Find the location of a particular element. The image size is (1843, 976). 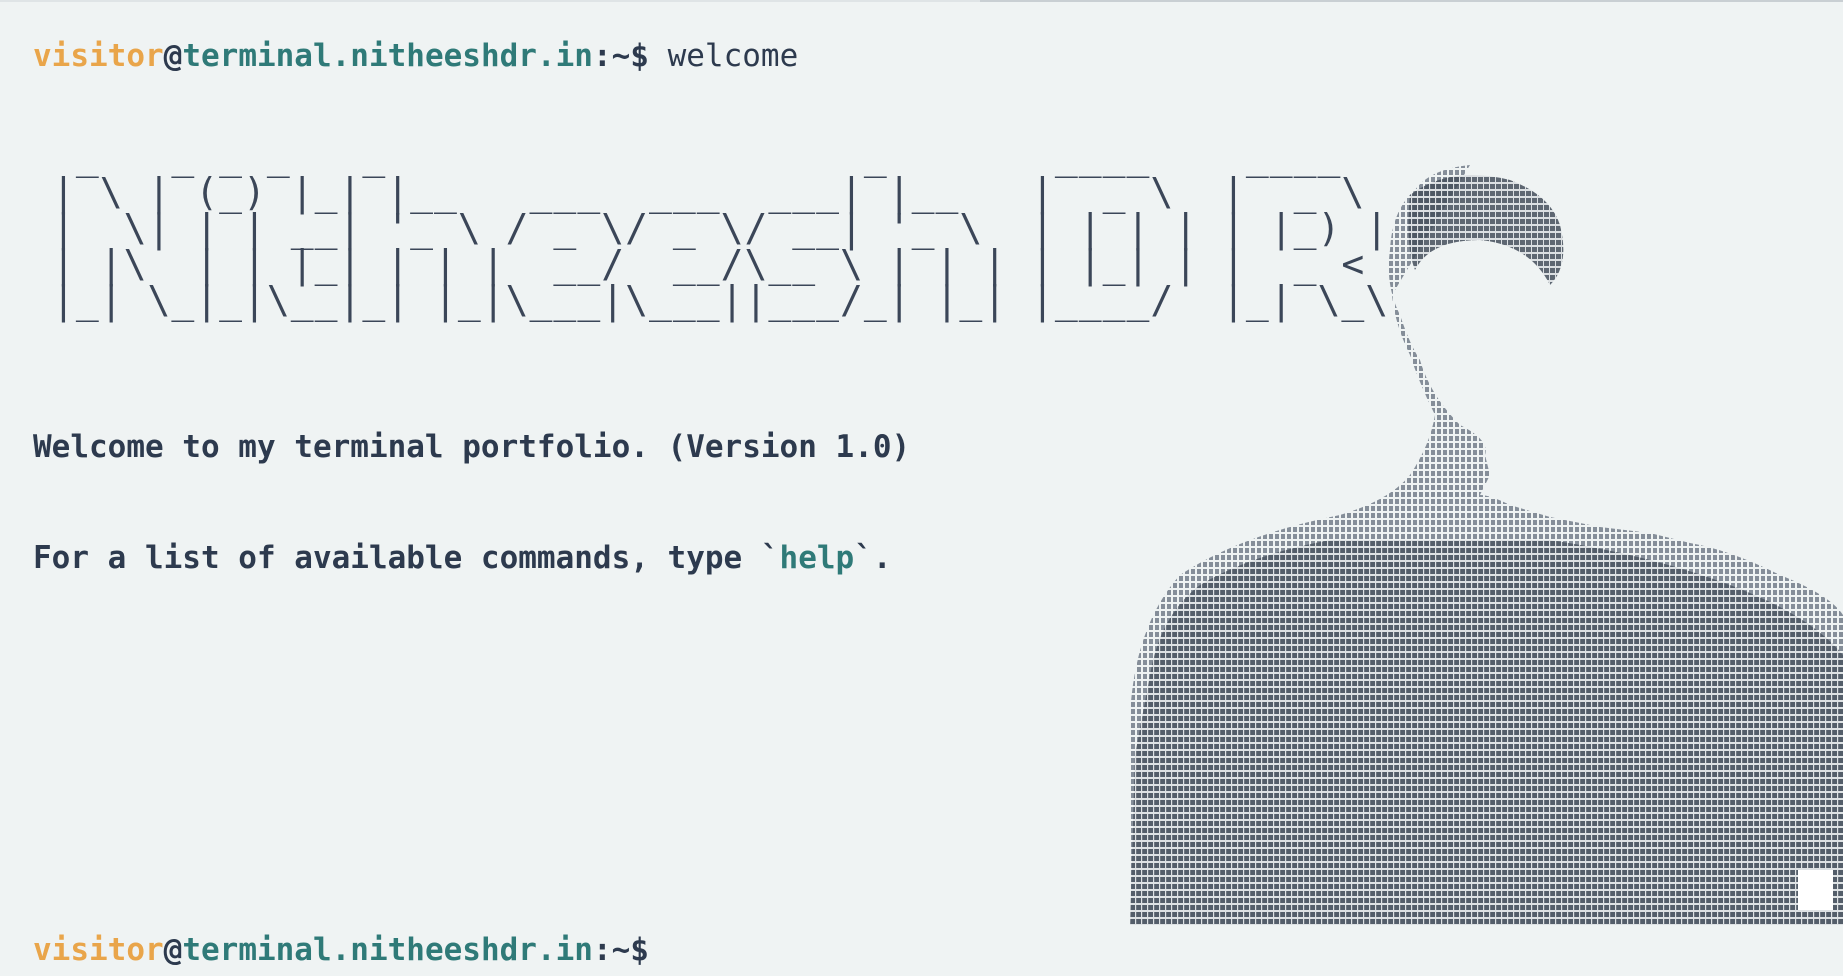

prompt-command: welcome is located at coordinates (733, 56).